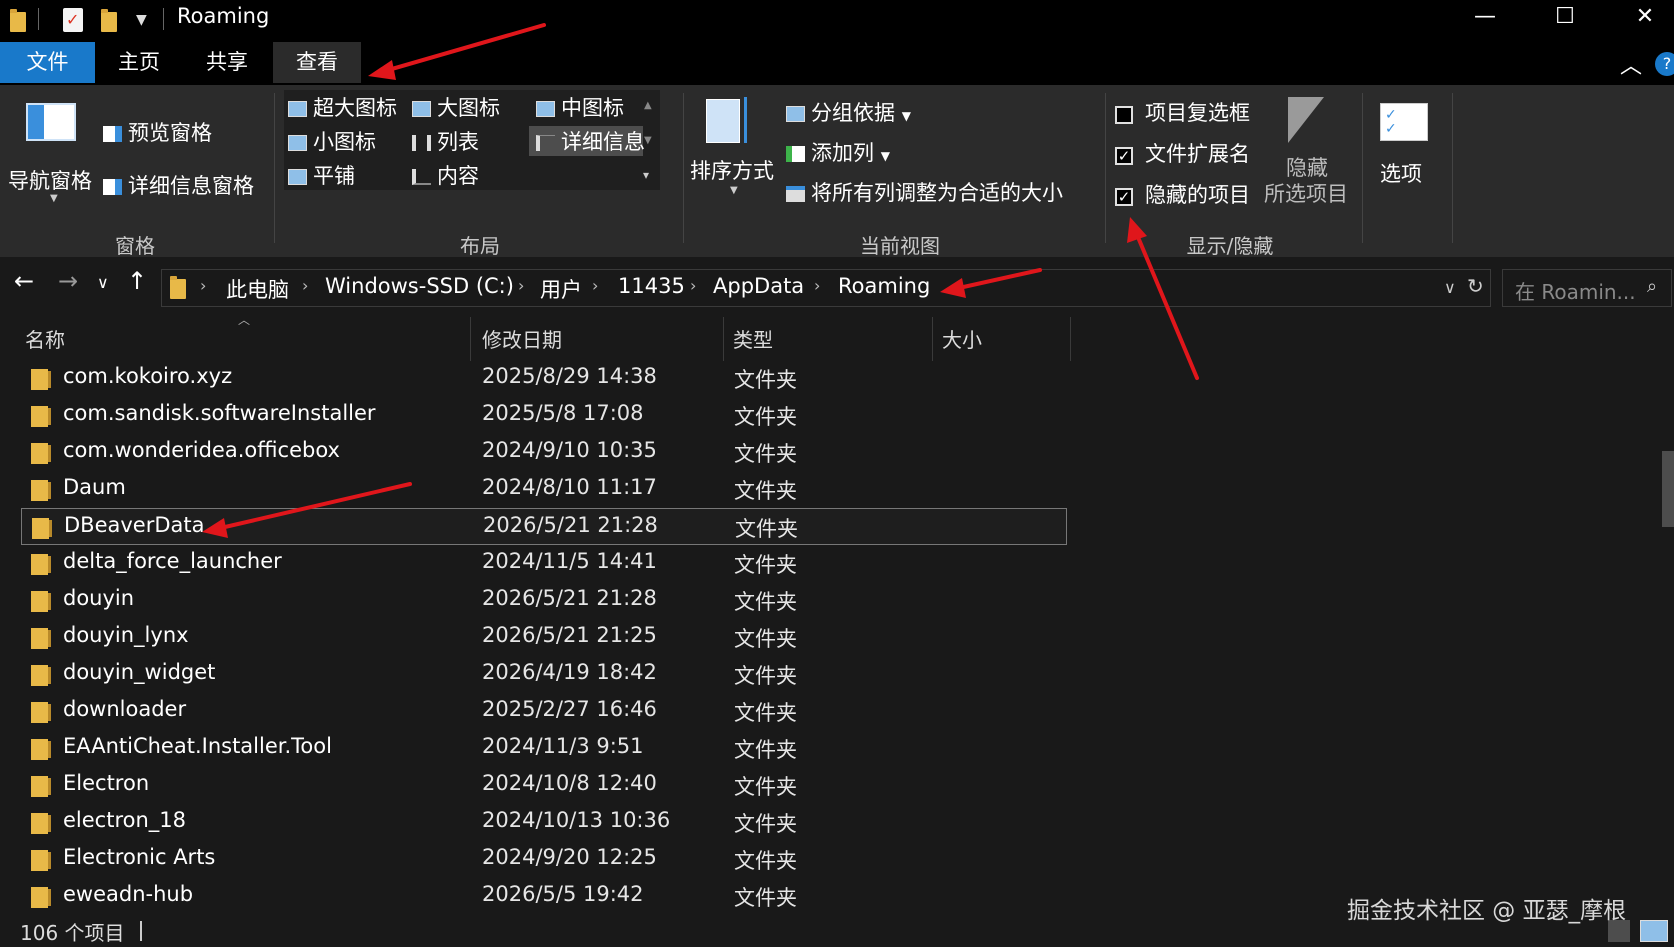  Describe the element at coordinates (94, 487) in the screenshot. I see `file-name: Daum` at that location.